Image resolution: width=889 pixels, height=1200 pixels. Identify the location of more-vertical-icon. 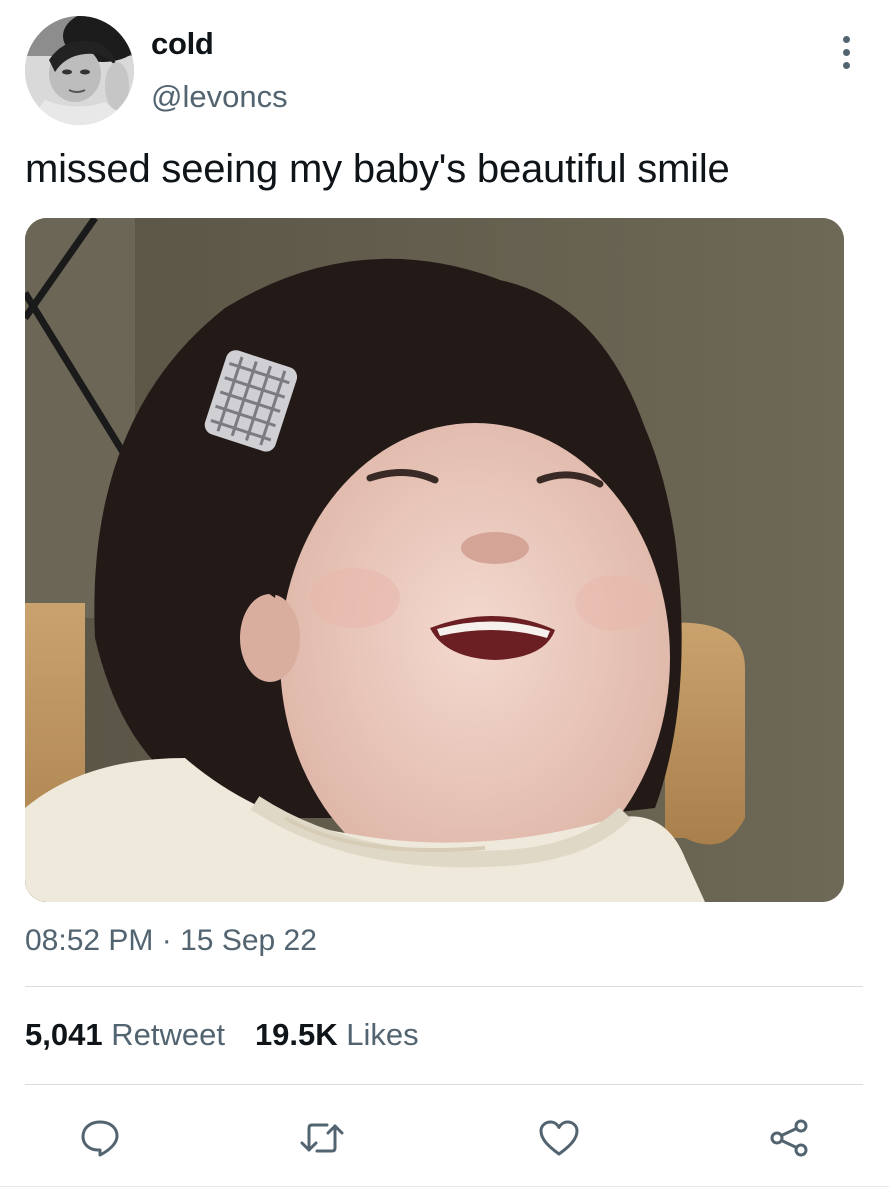
(846, 52).